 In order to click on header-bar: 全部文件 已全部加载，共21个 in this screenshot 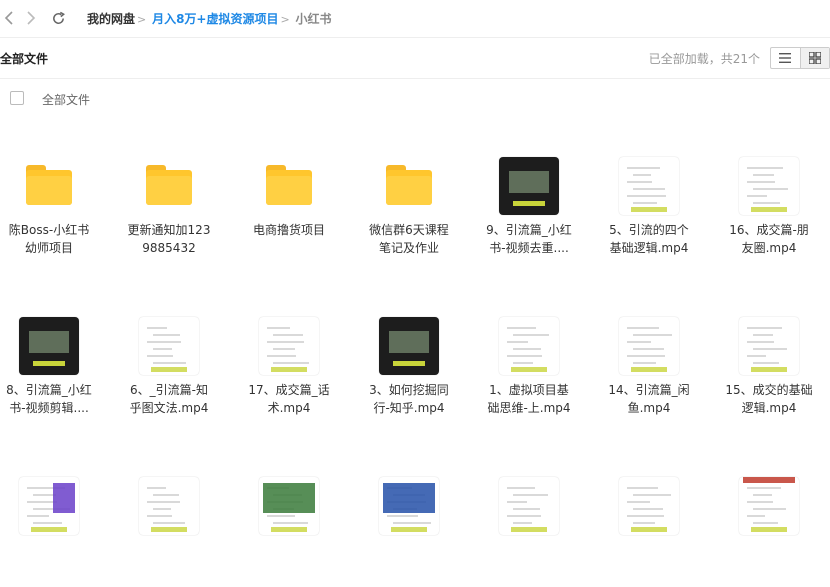, I will do `click(415, 58)`.